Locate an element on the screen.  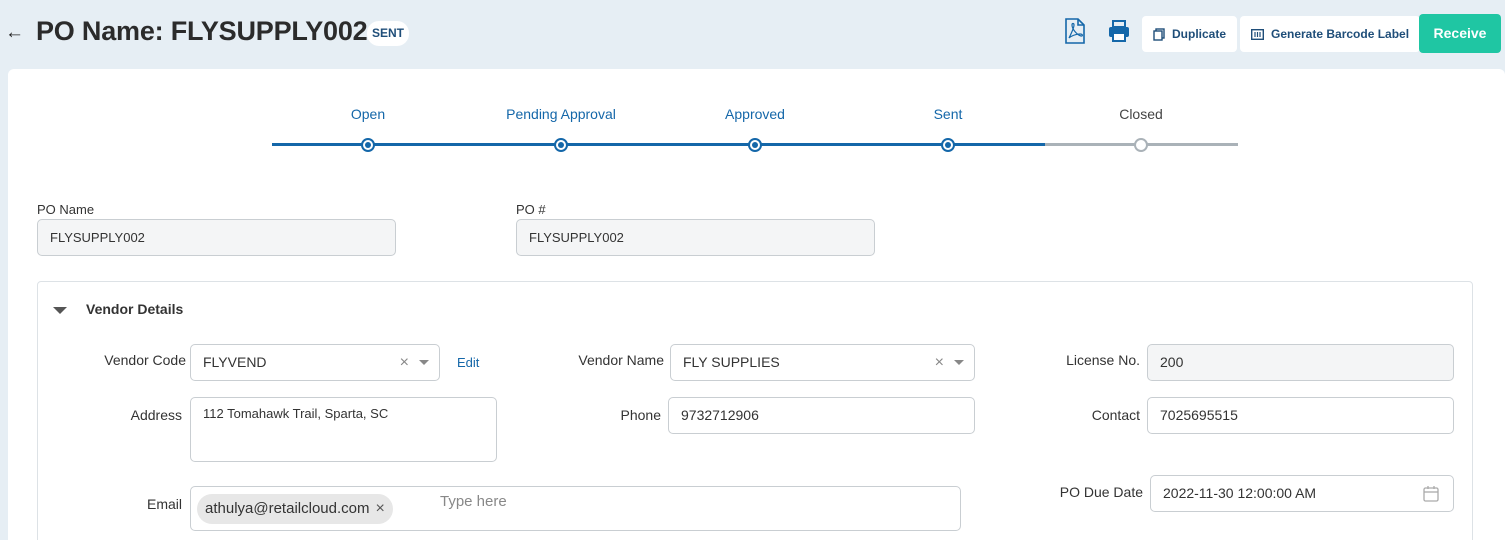
generate-barcode-label: Generate Barcode Label is located at coordinates (1340, 34).